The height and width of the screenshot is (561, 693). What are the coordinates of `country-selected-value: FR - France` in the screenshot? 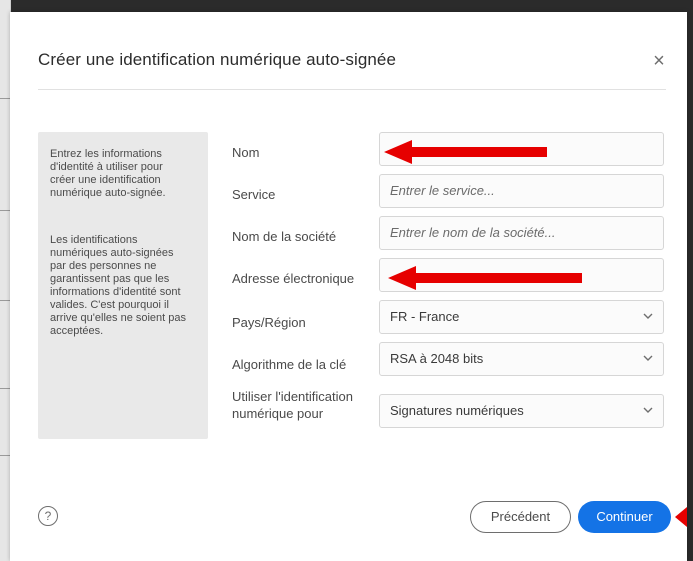 It's located at (425, 316).